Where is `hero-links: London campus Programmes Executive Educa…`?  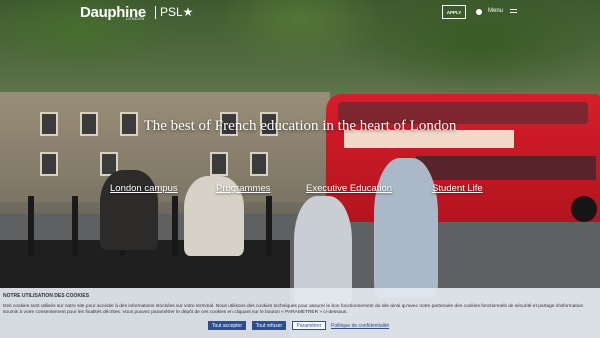
hero-links: London campus Programmes Executive Educa… is located at coordinates (310, 190).